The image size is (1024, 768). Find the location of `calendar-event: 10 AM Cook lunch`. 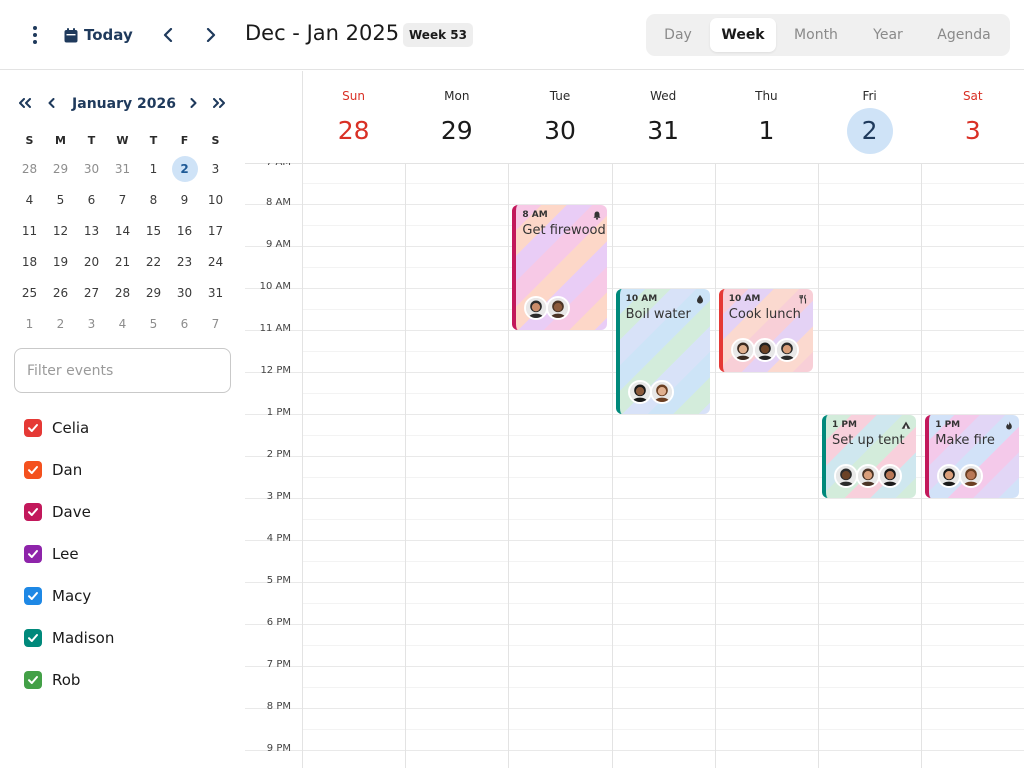

calendar-event: 10 AM Cook lunch is located at coordinates (765, 330).